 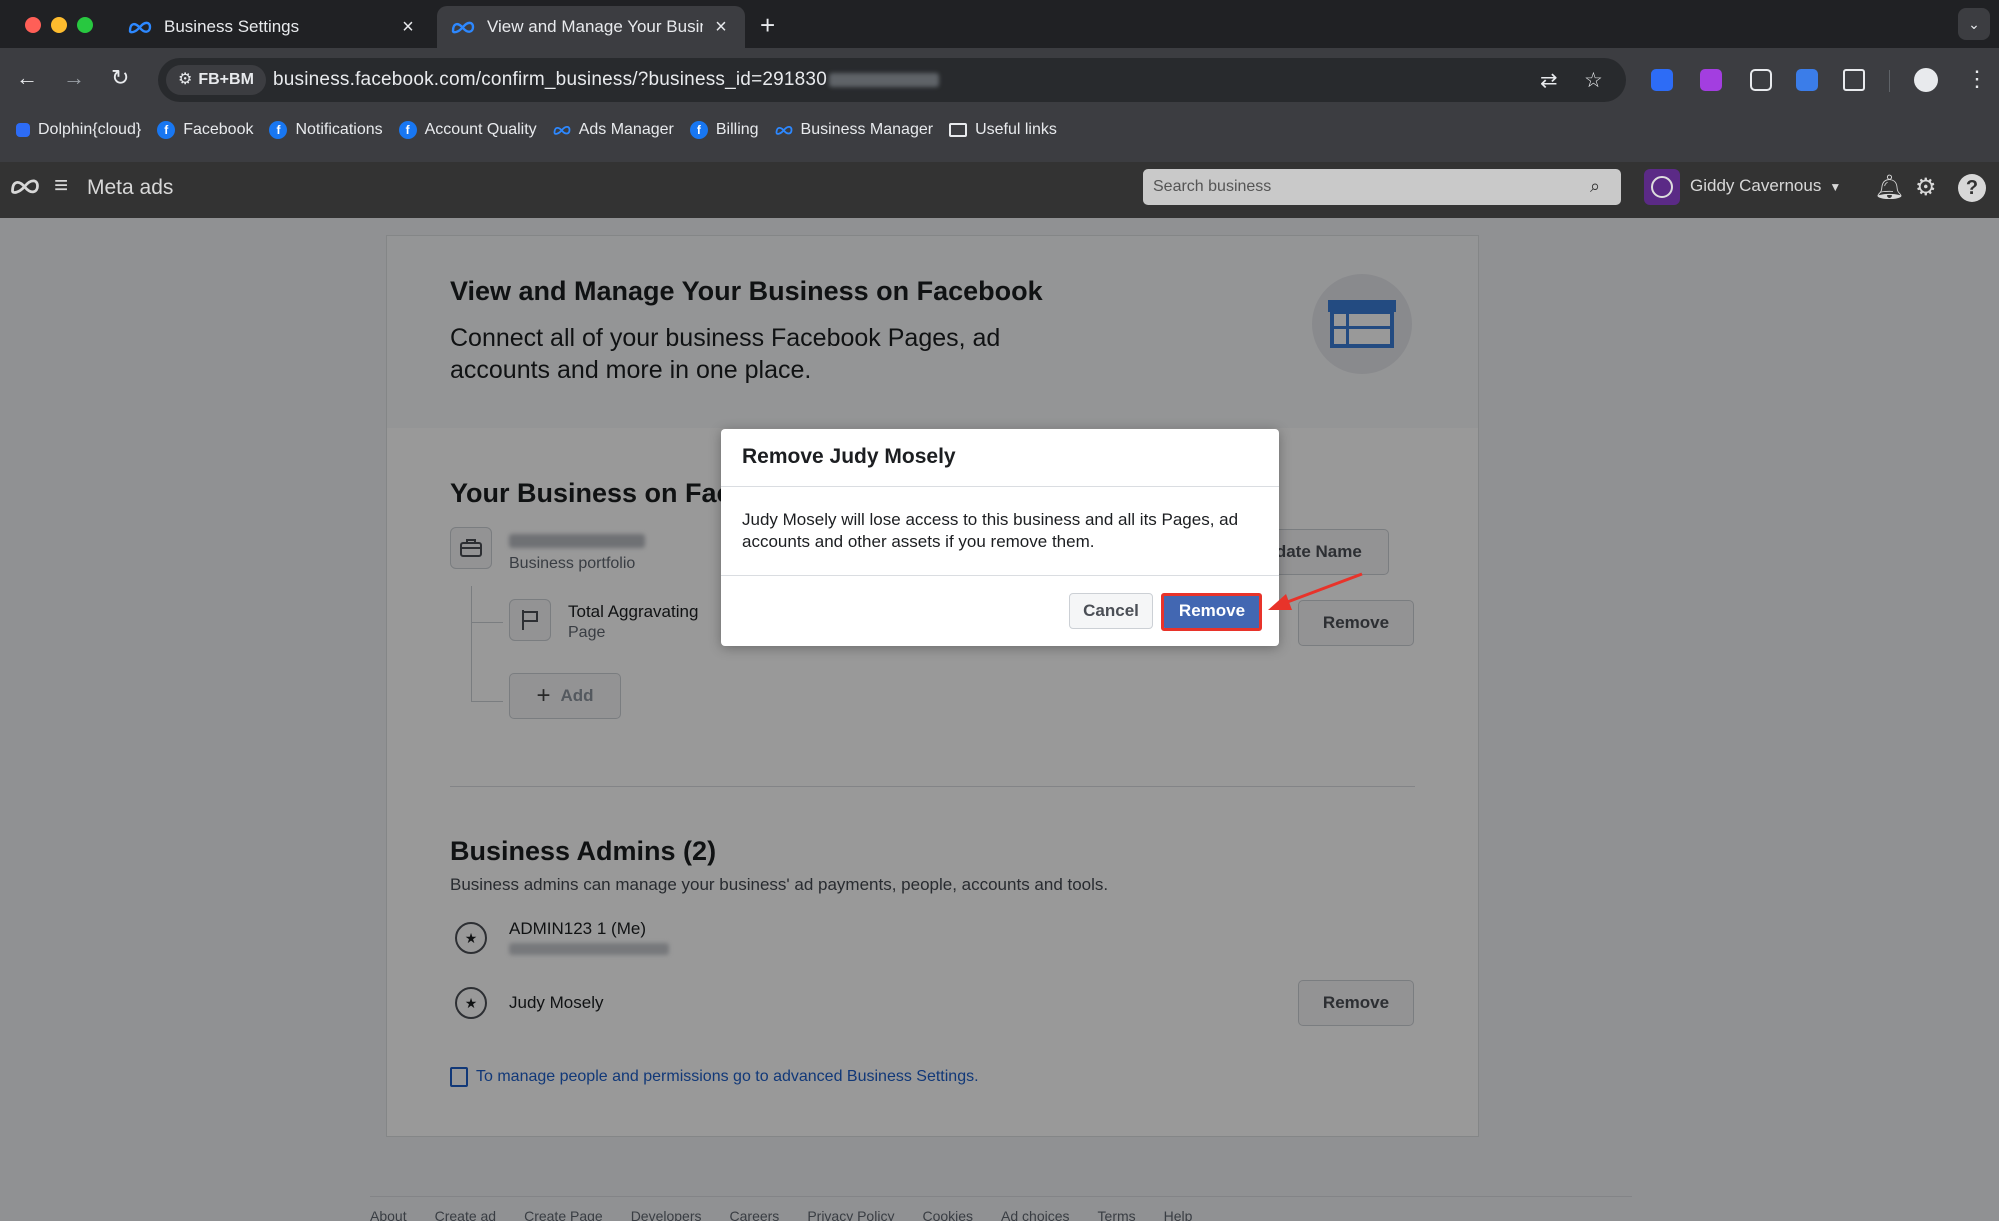 I want to click on site-info-chip: ⚙ FB+BM, so click(x=216, y=80).